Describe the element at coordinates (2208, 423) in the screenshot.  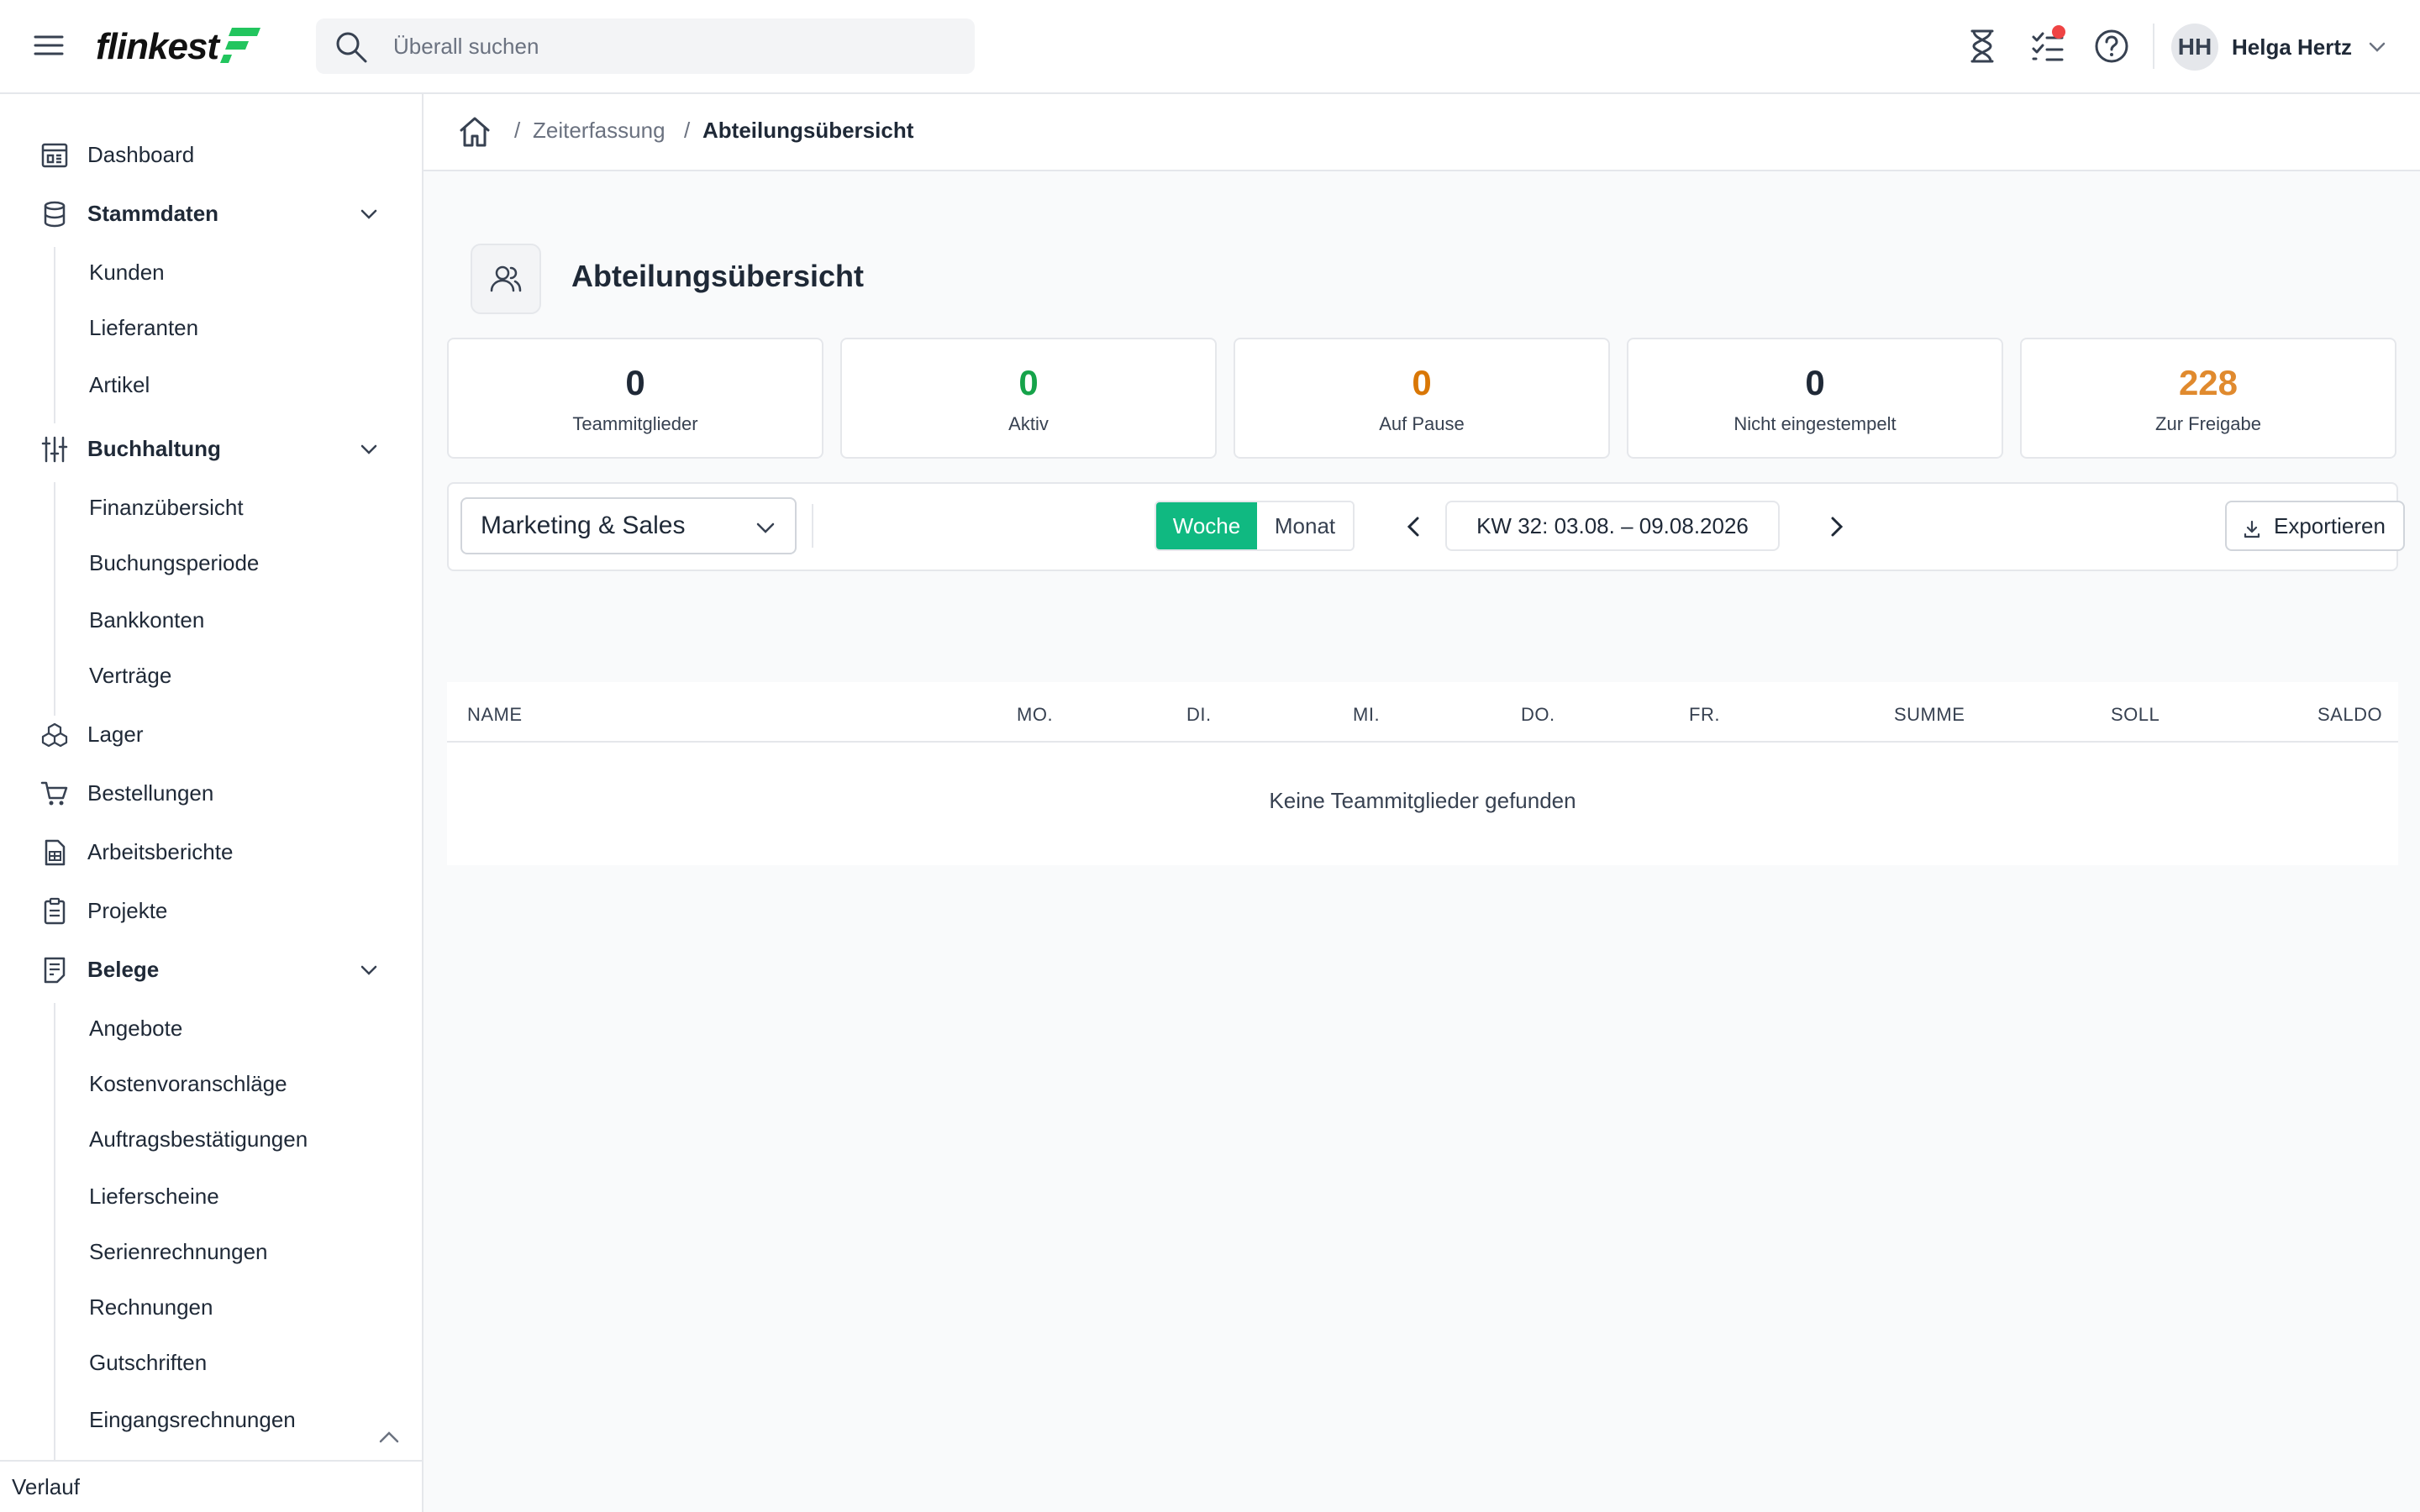
I see `stat-label: Zur Freigabe` at that location.